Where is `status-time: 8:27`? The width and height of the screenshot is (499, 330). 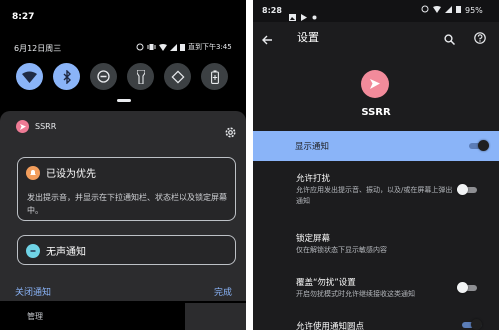
status-time: 8:27 is located at coordinates (23, 17).